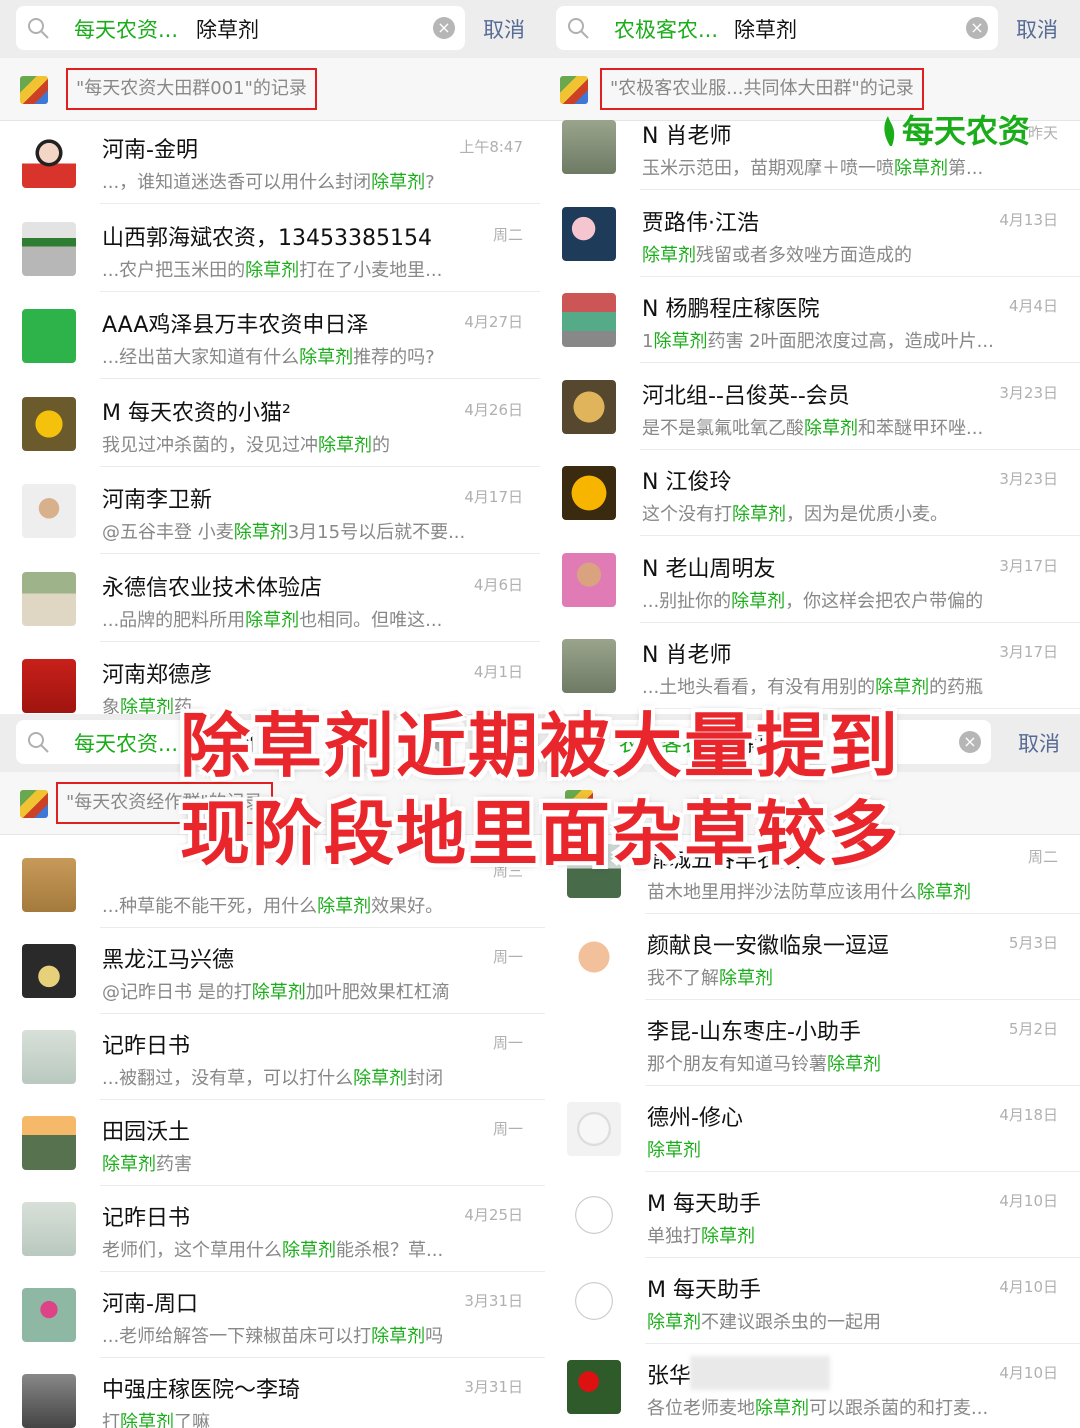 The height and width of the screenshot is (1428, 1080). I want to click on chat-result-row: AAA鸡泽县万丰农资申日泽 4月27日 ...经出苗大家知道有什么除草剂推荐的吗?, so click(272, 336).